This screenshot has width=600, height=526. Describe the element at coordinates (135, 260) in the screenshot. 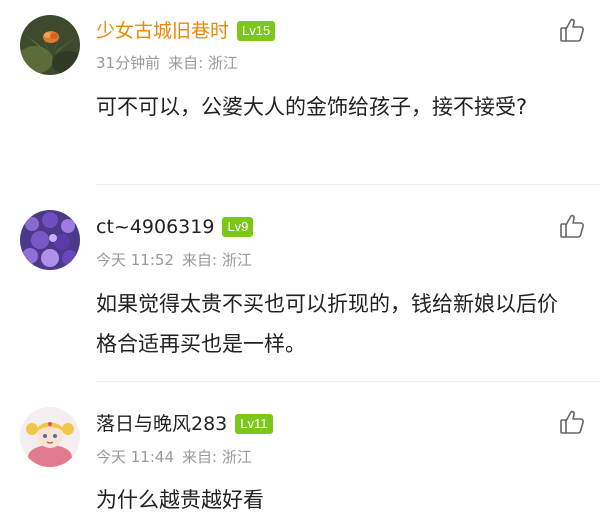

I see `comment-time: 今天 11:52` at that location.